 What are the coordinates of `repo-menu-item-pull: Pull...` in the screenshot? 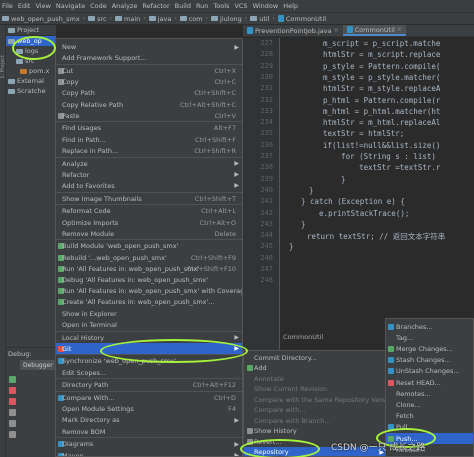 It's located at (429, 427).